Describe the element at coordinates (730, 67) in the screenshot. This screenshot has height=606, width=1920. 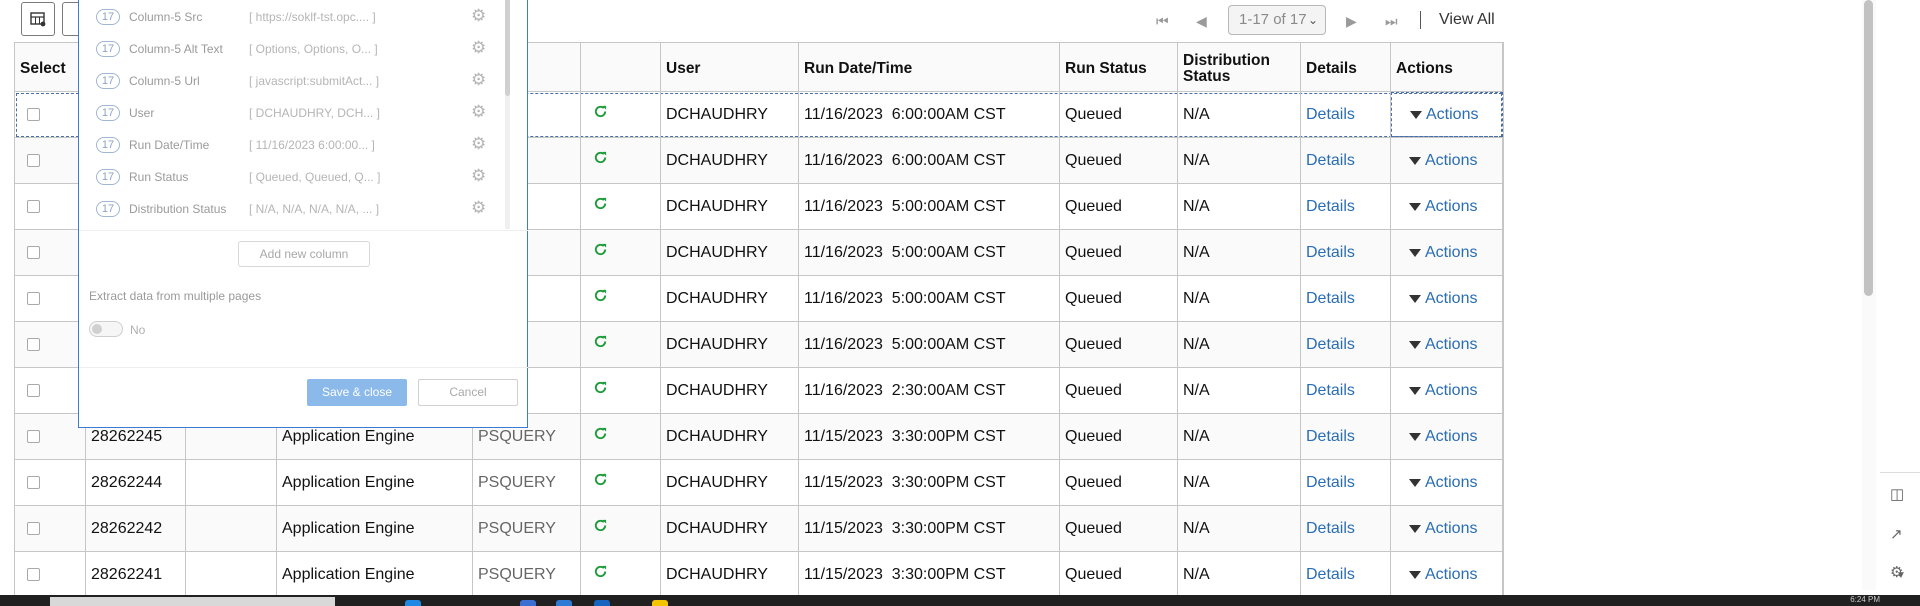
I see `header-user: User` at that location.